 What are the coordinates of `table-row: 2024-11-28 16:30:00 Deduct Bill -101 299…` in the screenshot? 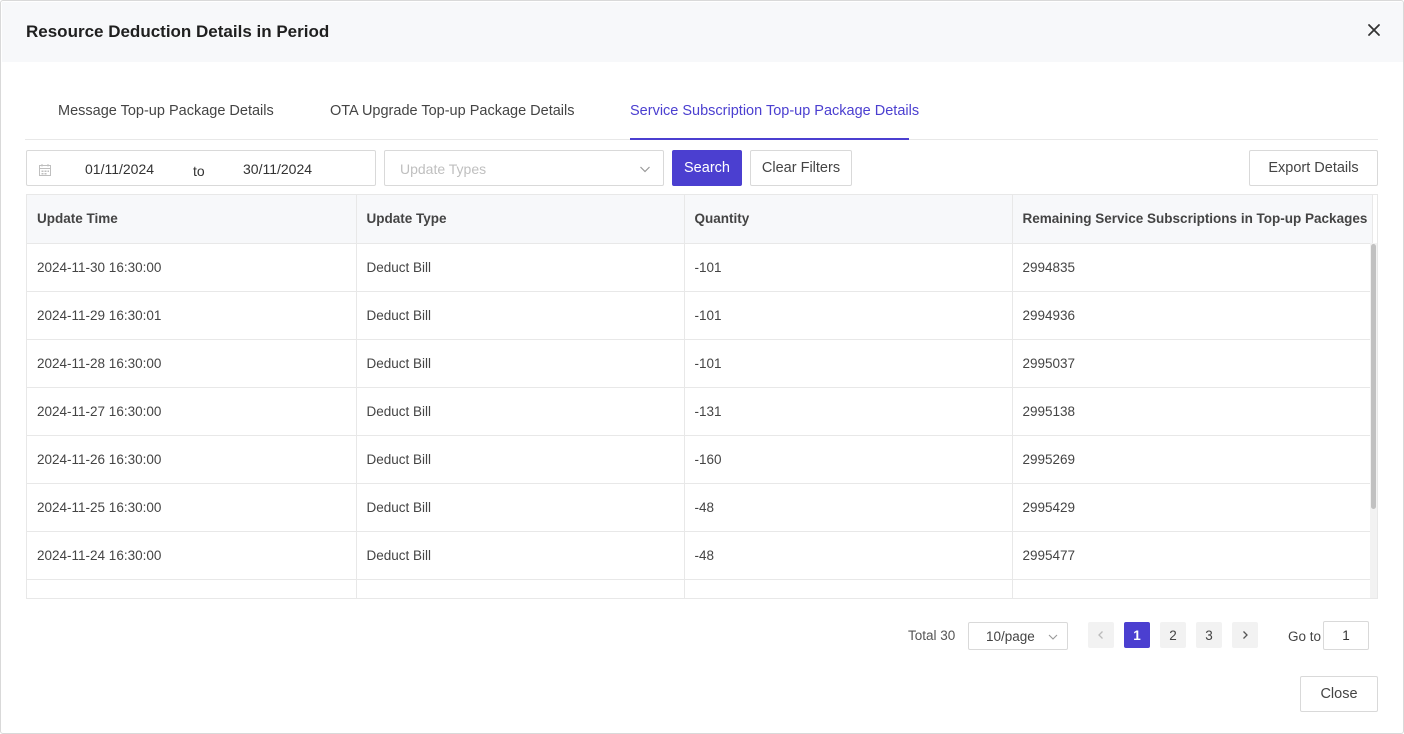 It's located at (700, 363).